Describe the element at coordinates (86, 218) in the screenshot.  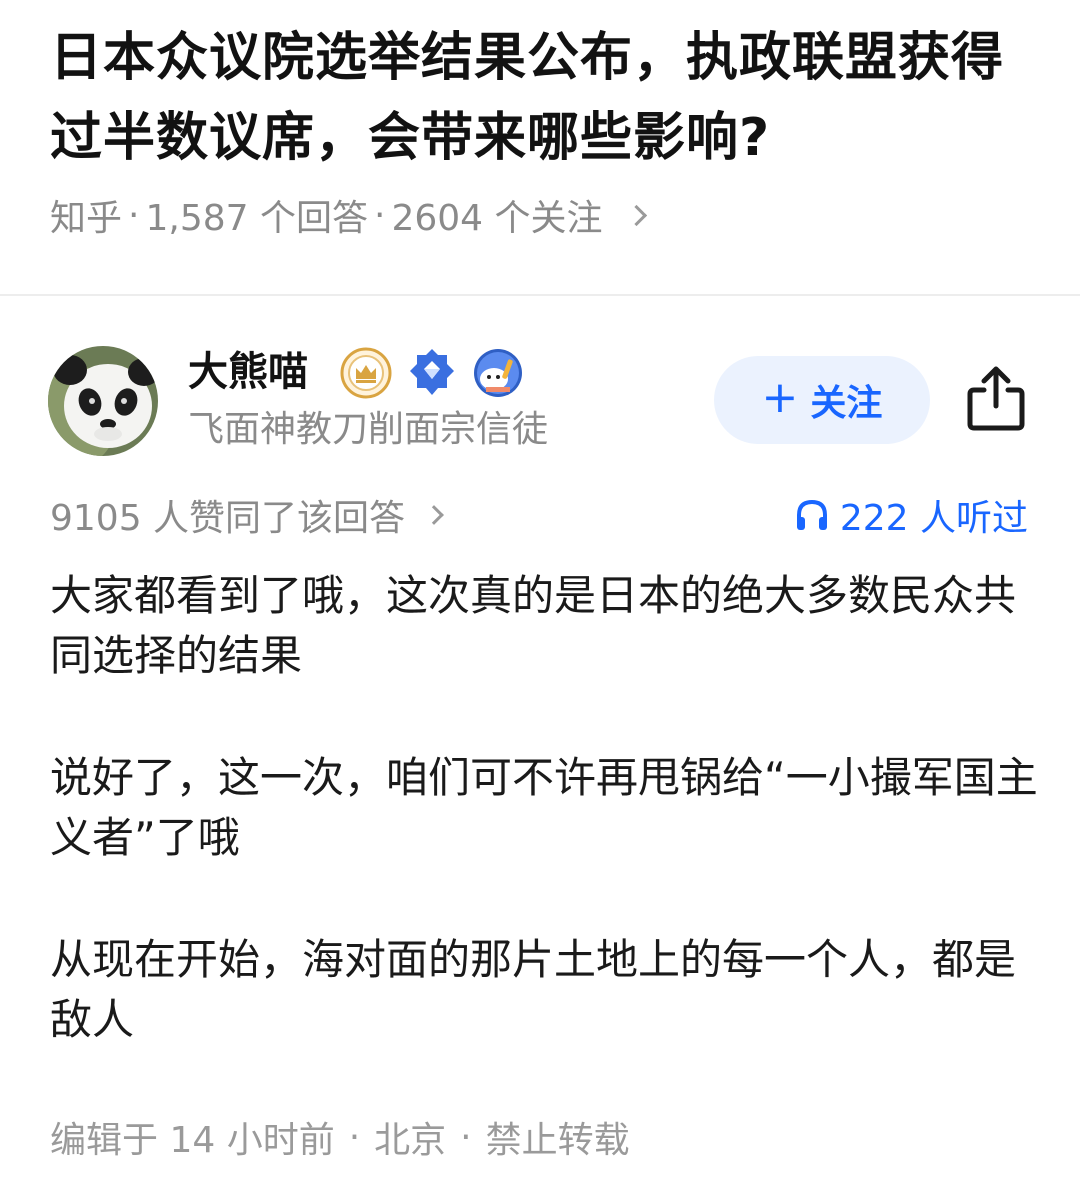
I see `source-label: 知乎` at that location.